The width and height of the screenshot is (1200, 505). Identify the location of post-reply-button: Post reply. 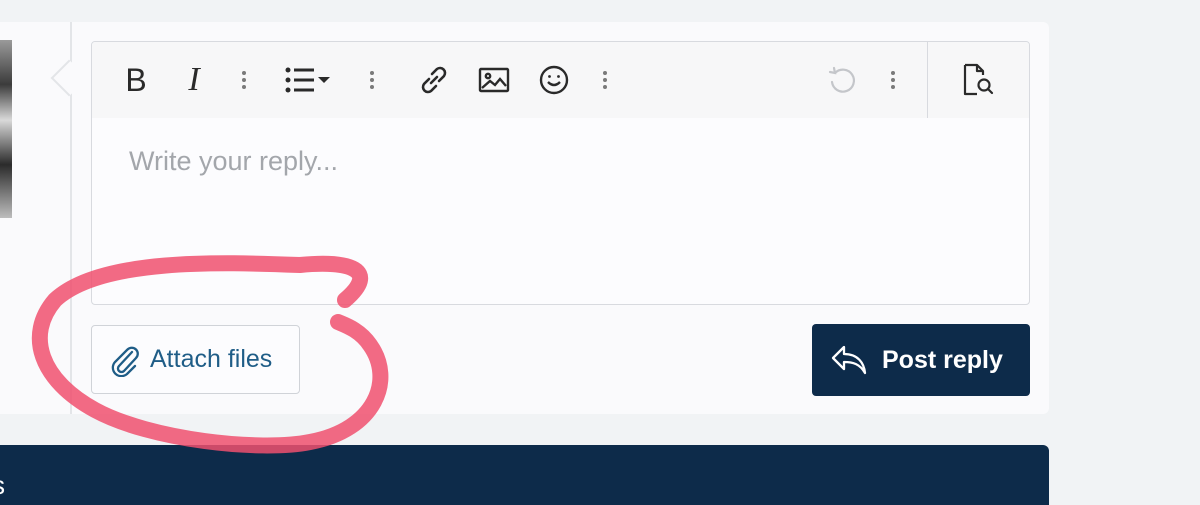
(921, 360).